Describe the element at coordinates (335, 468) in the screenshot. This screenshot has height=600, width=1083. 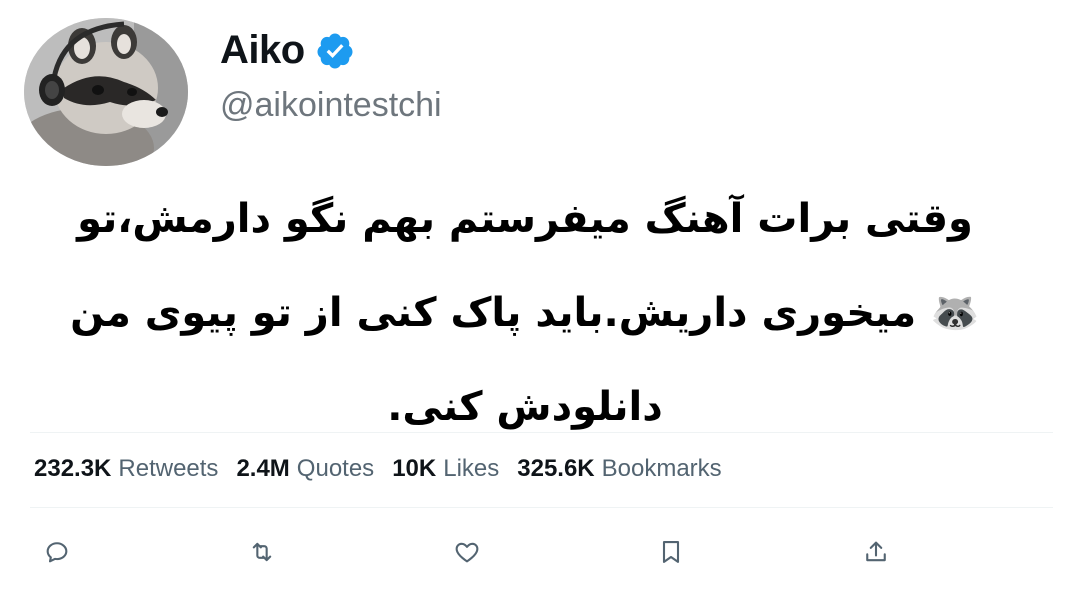
I see `stat-label: Quotes` at that location.